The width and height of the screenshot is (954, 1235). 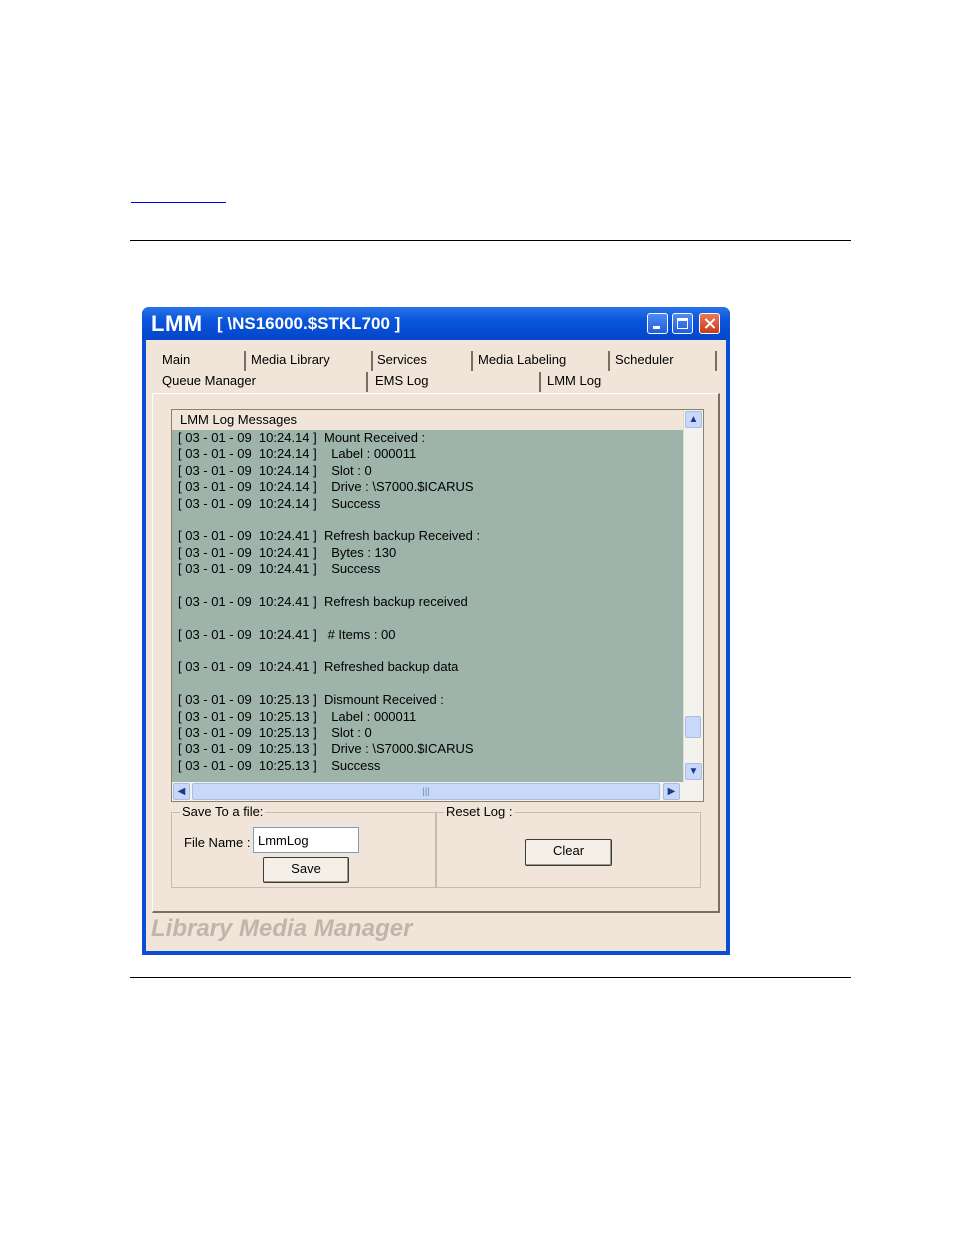 I want to click on log-header: LMM Log Messages, so click(x=428, y=420).